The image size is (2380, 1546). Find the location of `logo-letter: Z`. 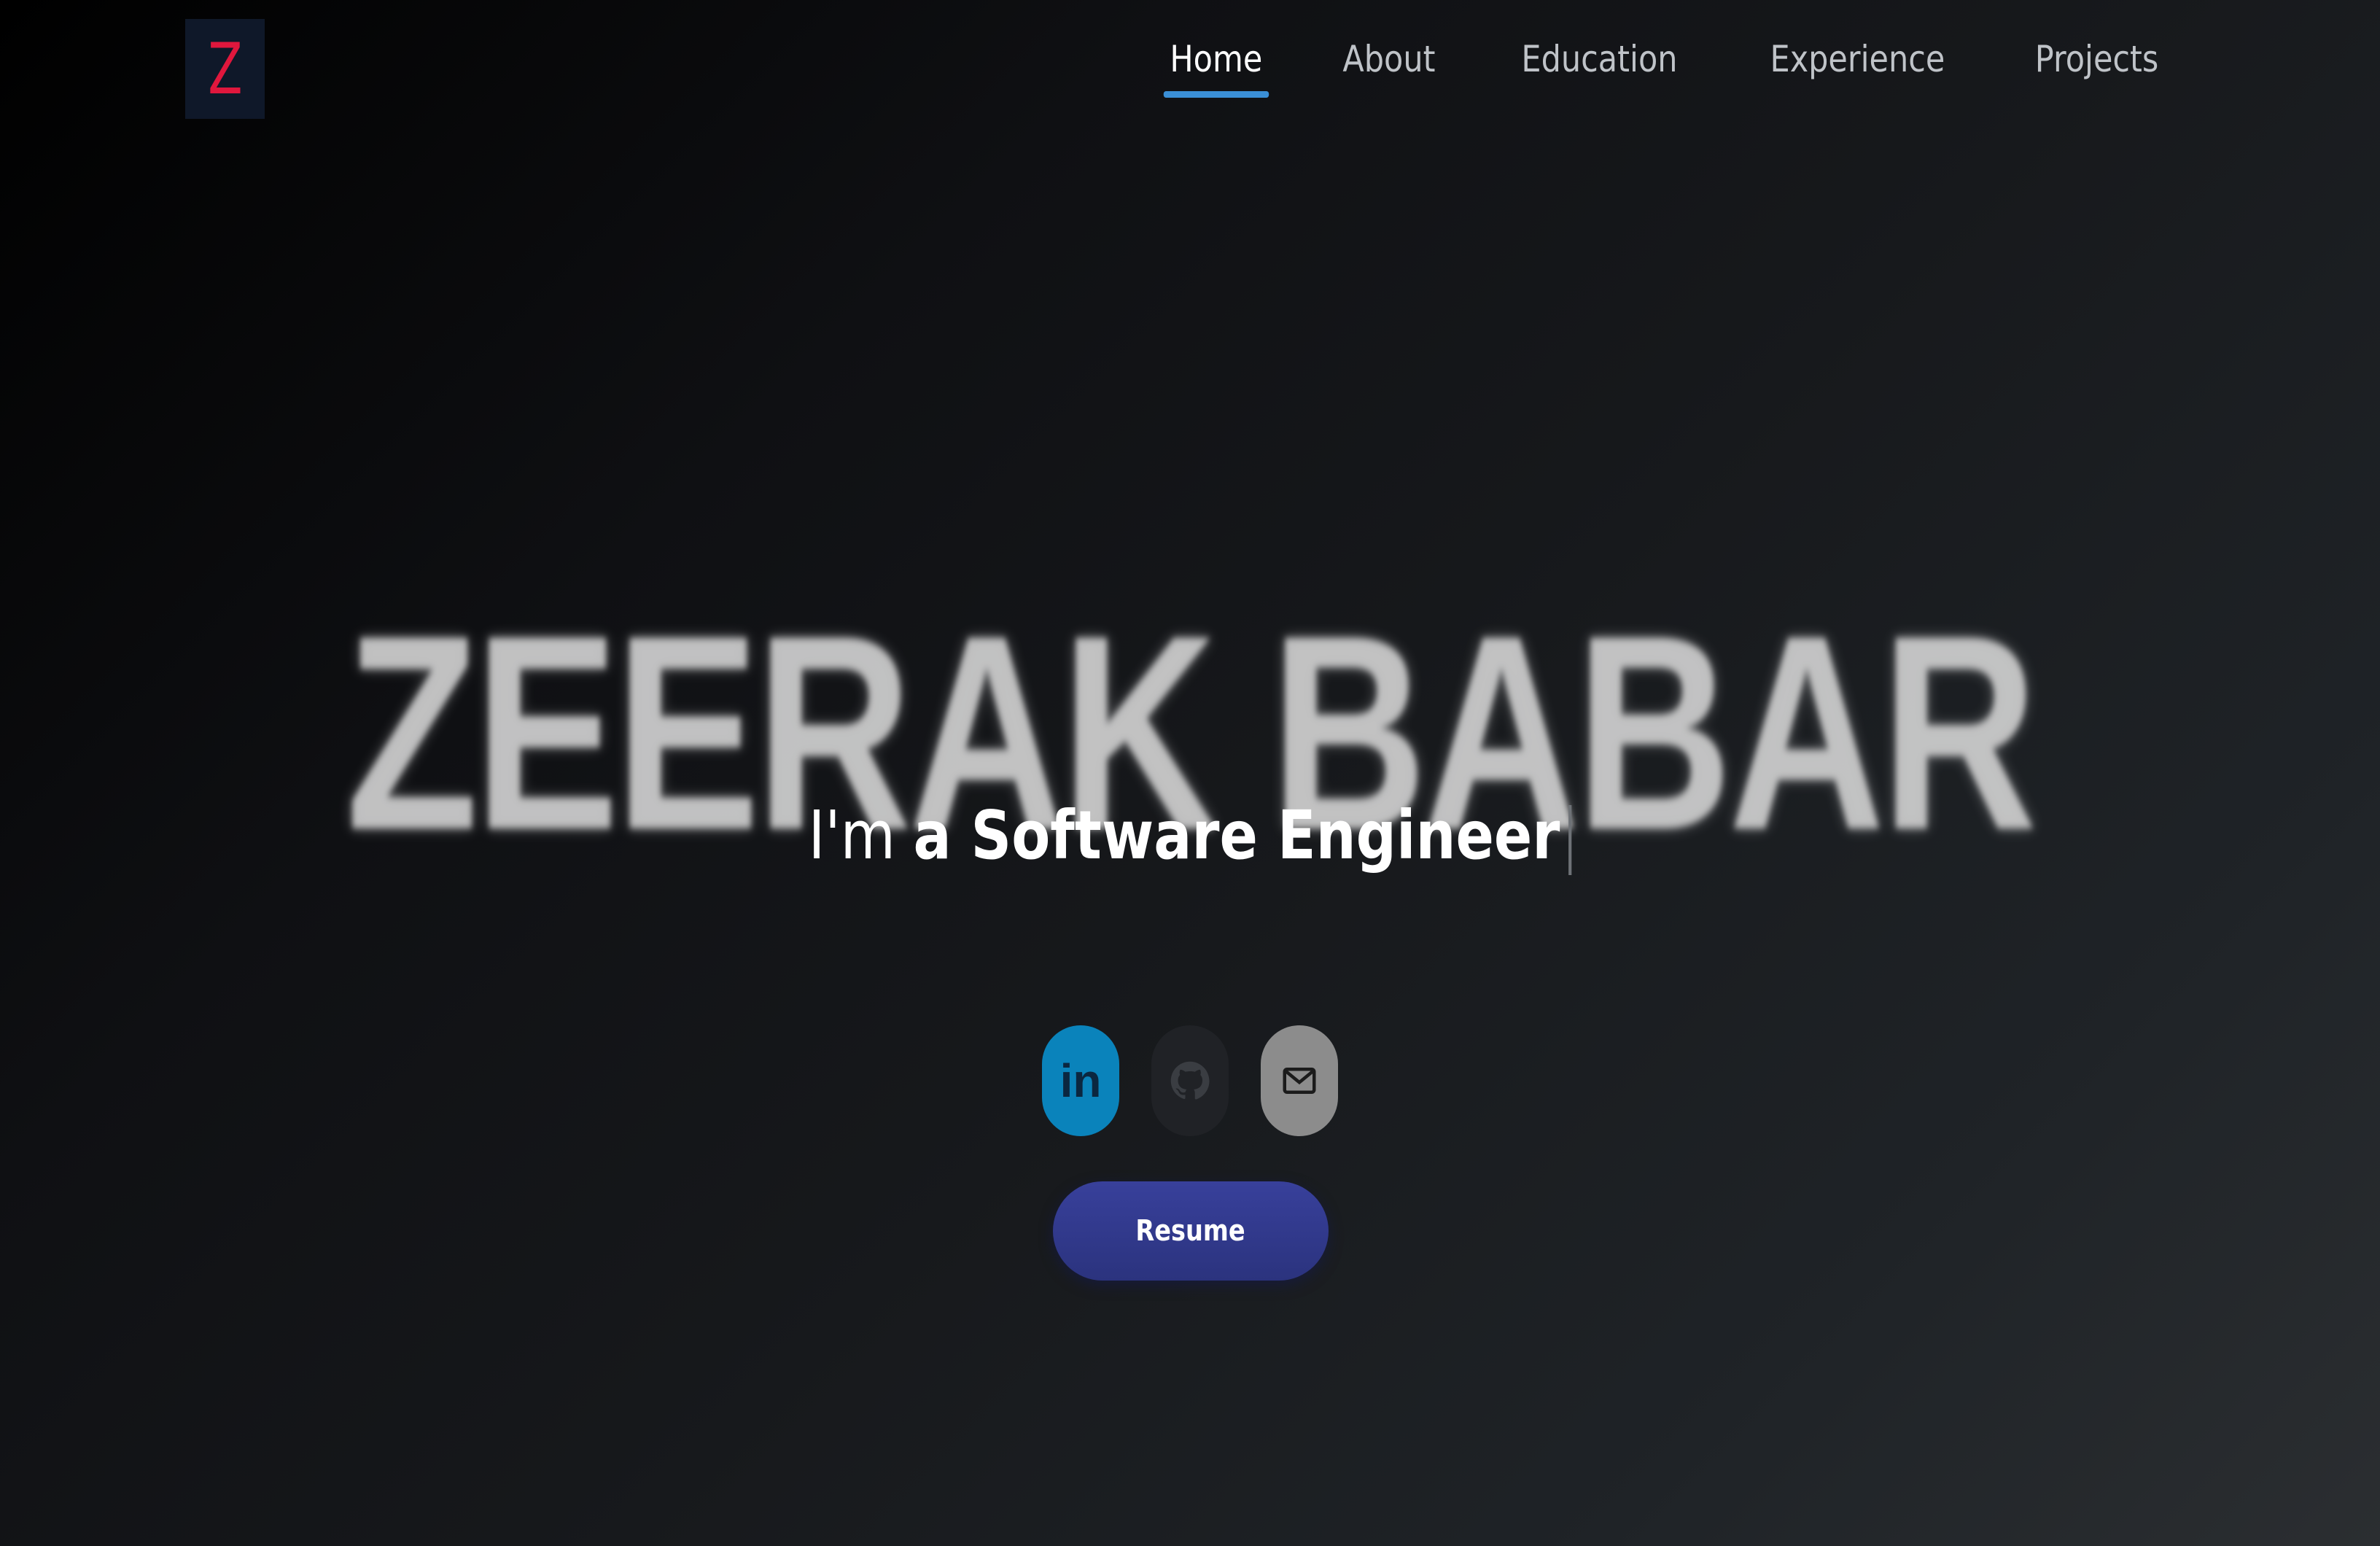

logo-letter: Z is located at coordinates (225, 69).